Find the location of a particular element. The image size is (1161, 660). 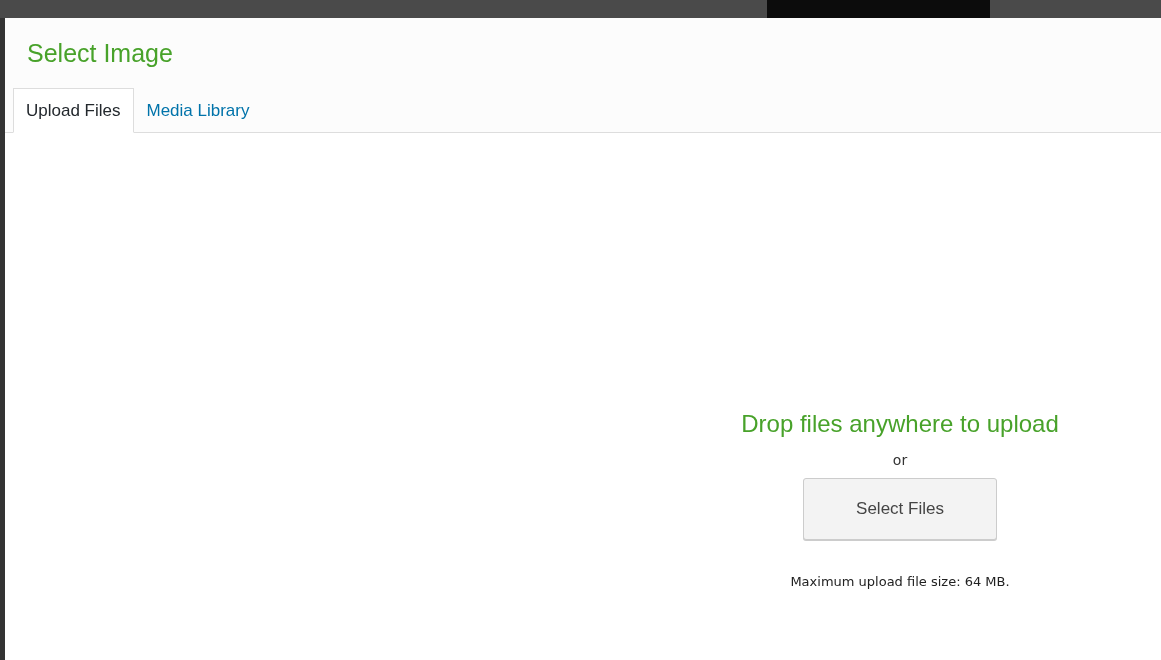

drop-instructions: Drop files anywhere to upload is located at coordinates (900, 424).